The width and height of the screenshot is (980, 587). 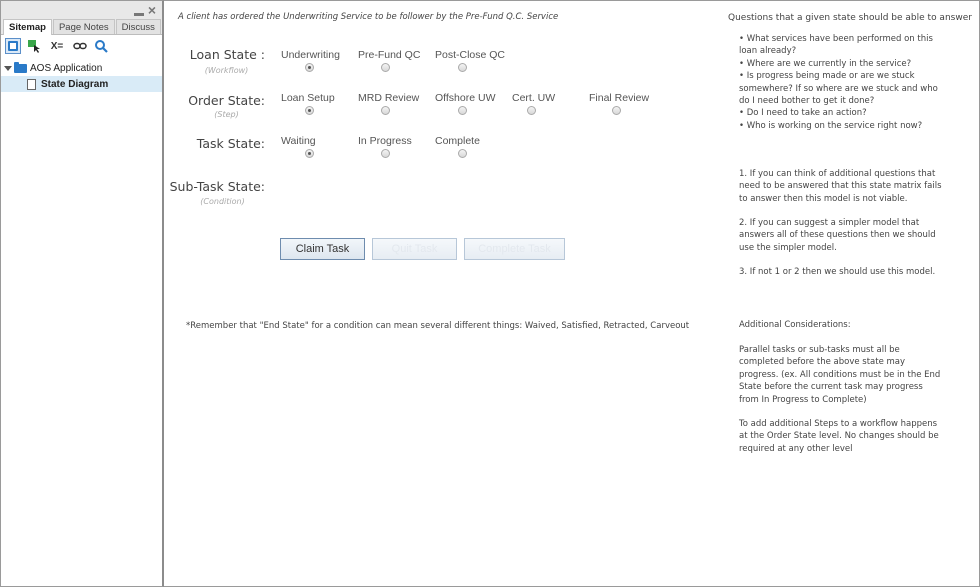 What do you see at coordinates (226, 70) in the screenshot?
I see `loan-state-sub: (Workflow)` at bounding box center [226, 70].